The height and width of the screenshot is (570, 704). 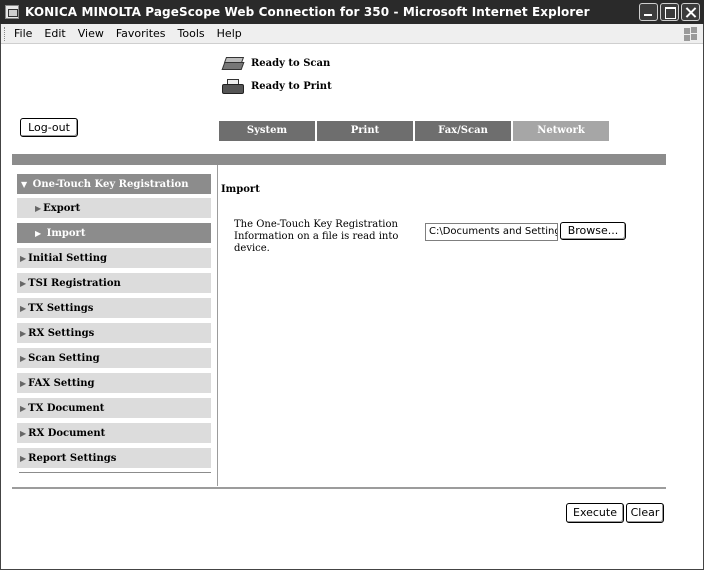 What do you see at coordinates (61, 333) in the screenshot?
I see `sidebar-item-label: RX Settings` at bounding box center [61, 333].